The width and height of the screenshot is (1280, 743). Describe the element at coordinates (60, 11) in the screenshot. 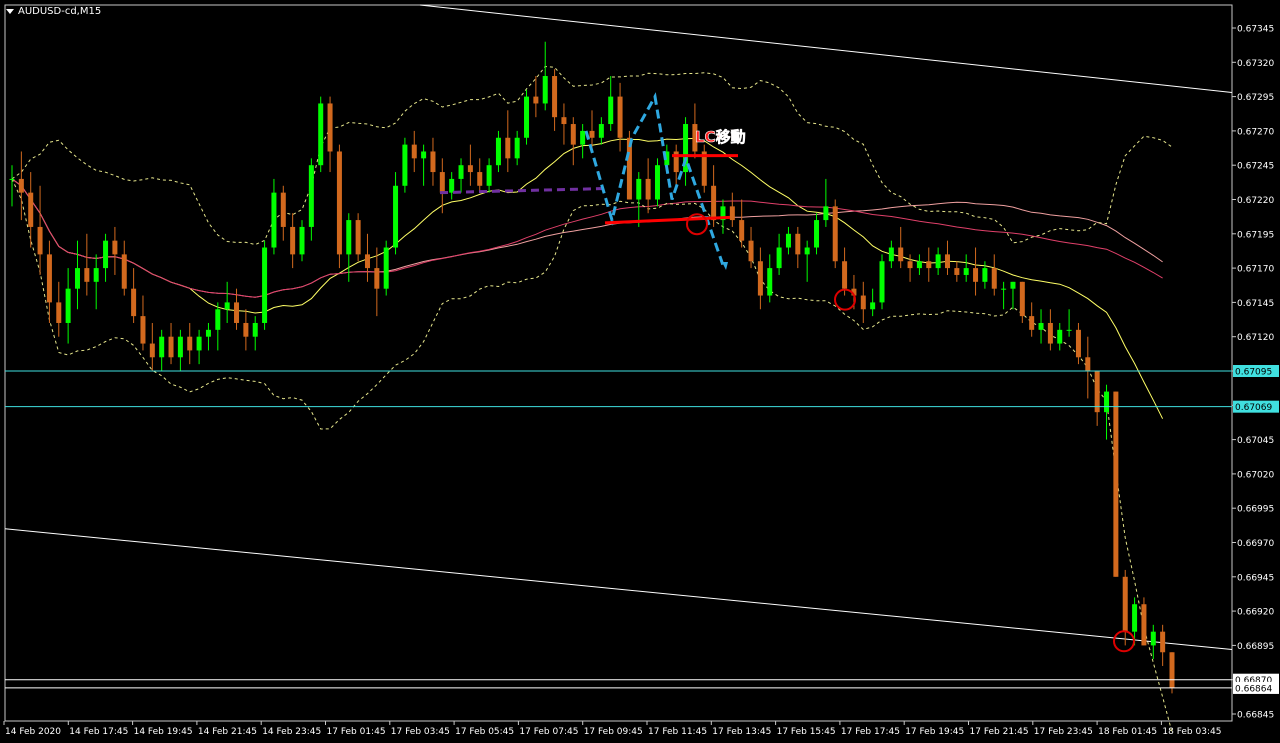

I see `symbol-label: AUDUSD-cd,M15` at that location.